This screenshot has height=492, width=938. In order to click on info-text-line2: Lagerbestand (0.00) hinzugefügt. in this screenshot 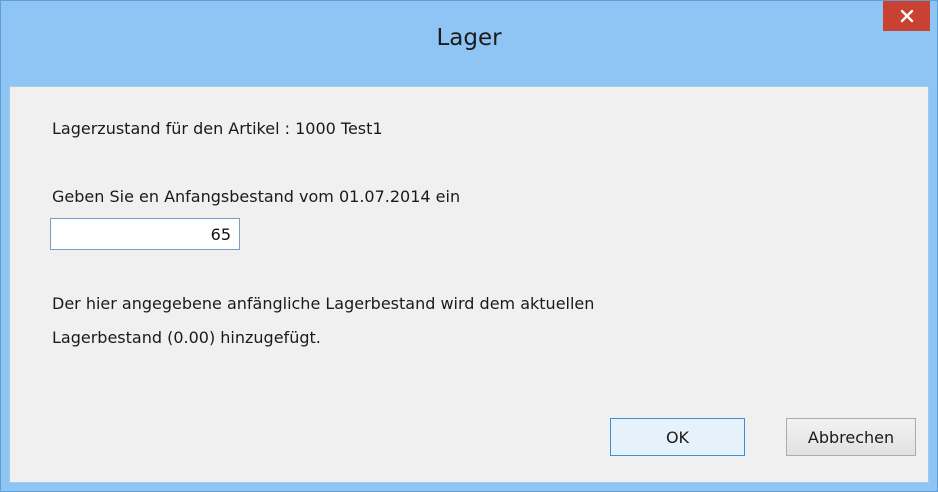, I will do `click(186, 337)`.